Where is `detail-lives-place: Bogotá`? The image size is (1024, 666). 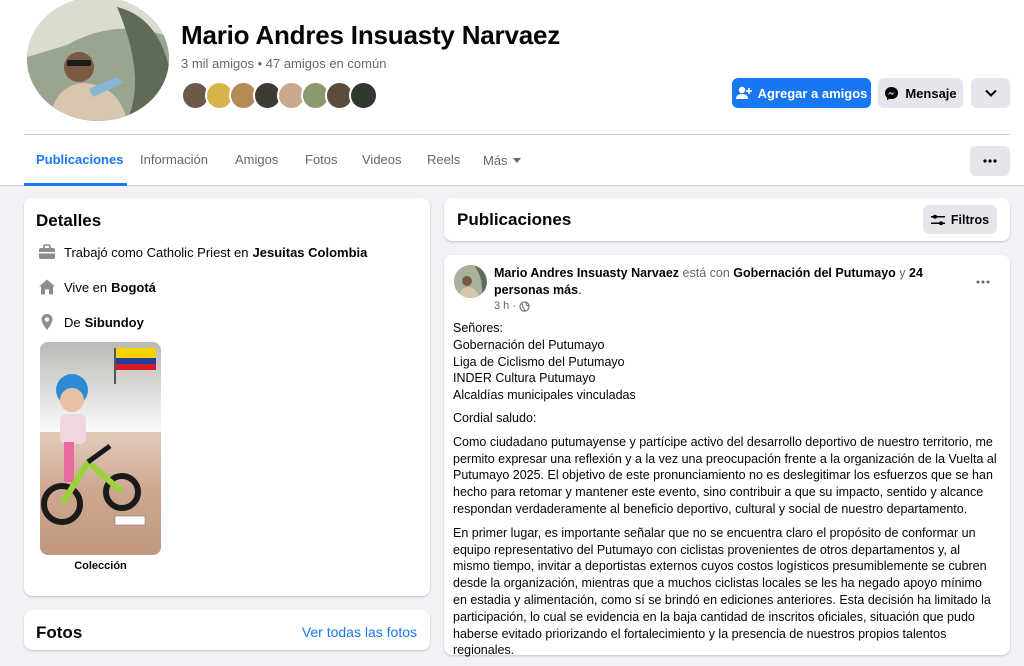 detail-lives-place: Bogotá is located at coordinates (133, 287).